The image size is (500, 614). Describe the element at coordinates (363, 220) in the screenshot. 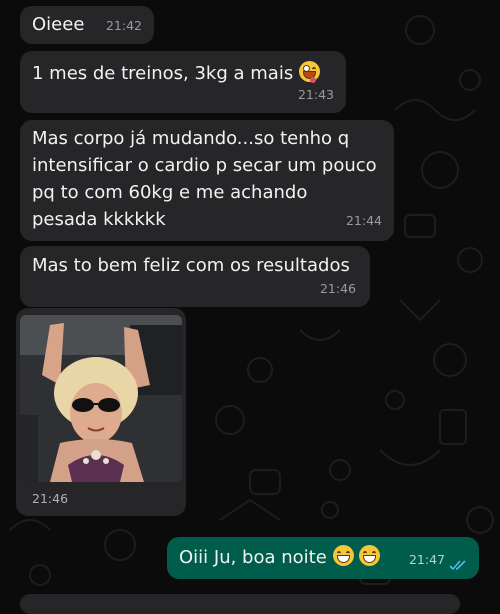

I see `message-timestamp: 21:44` at that location.